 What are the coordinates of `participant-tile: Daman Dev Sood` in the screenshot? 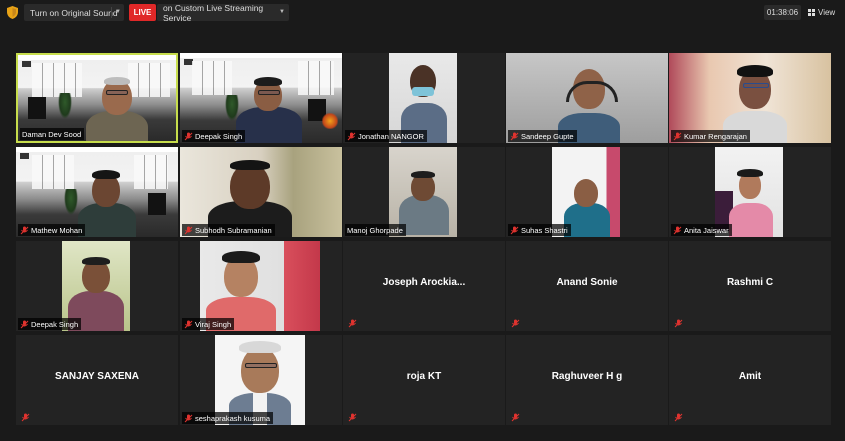 It's located at (97, 98).